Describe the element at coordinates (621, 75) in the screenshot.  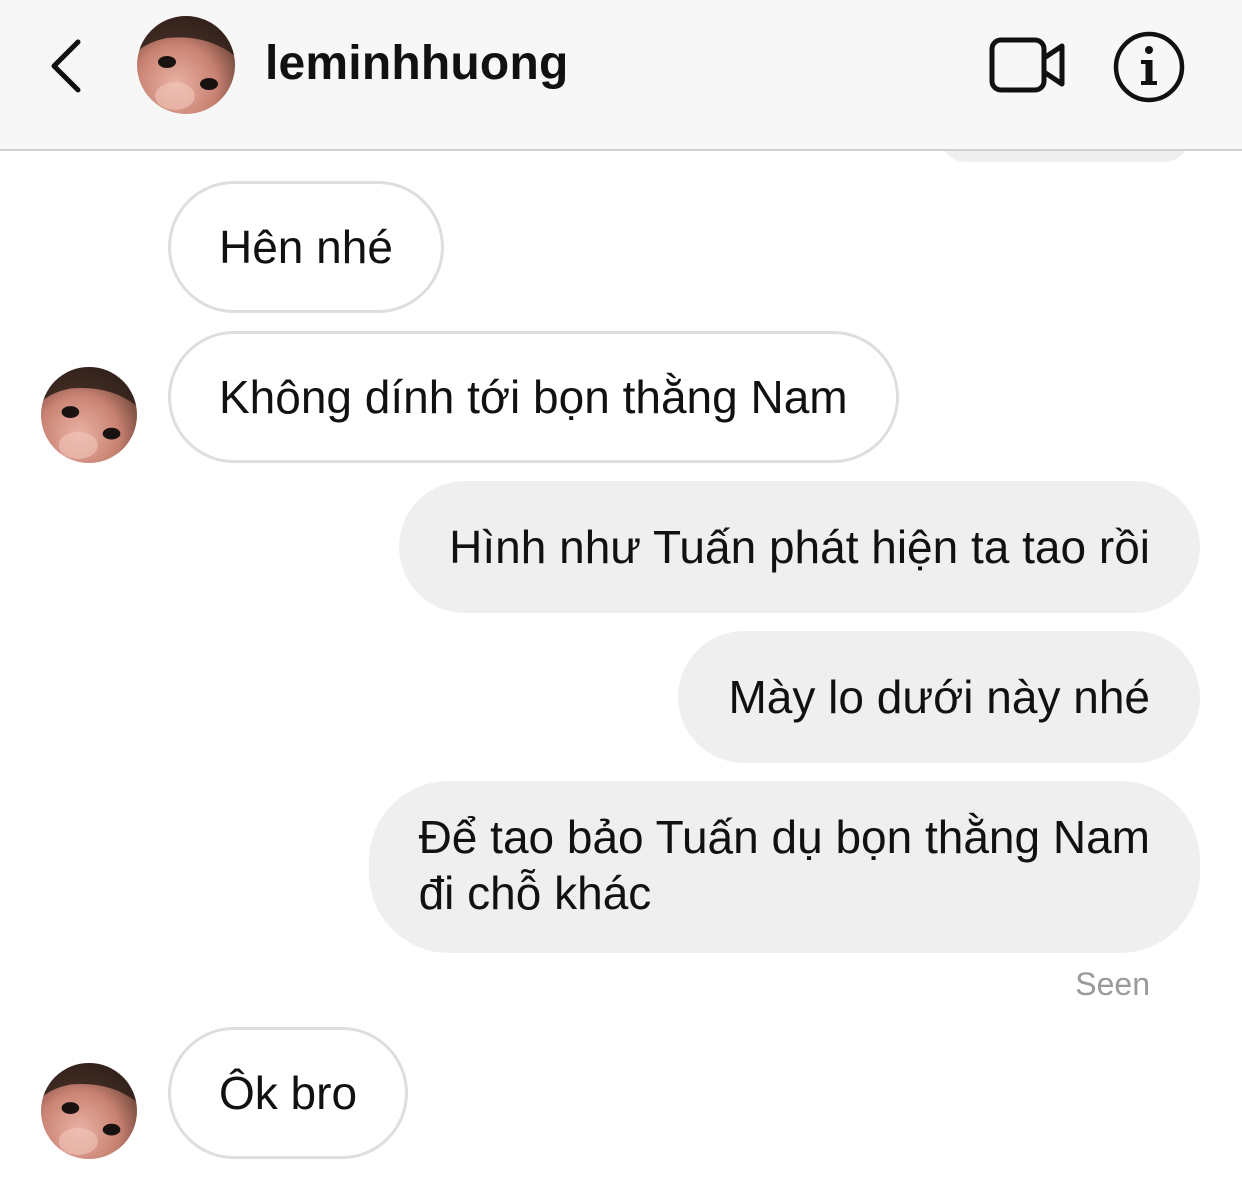
I see `chat-header: leminhhuong` at that location.